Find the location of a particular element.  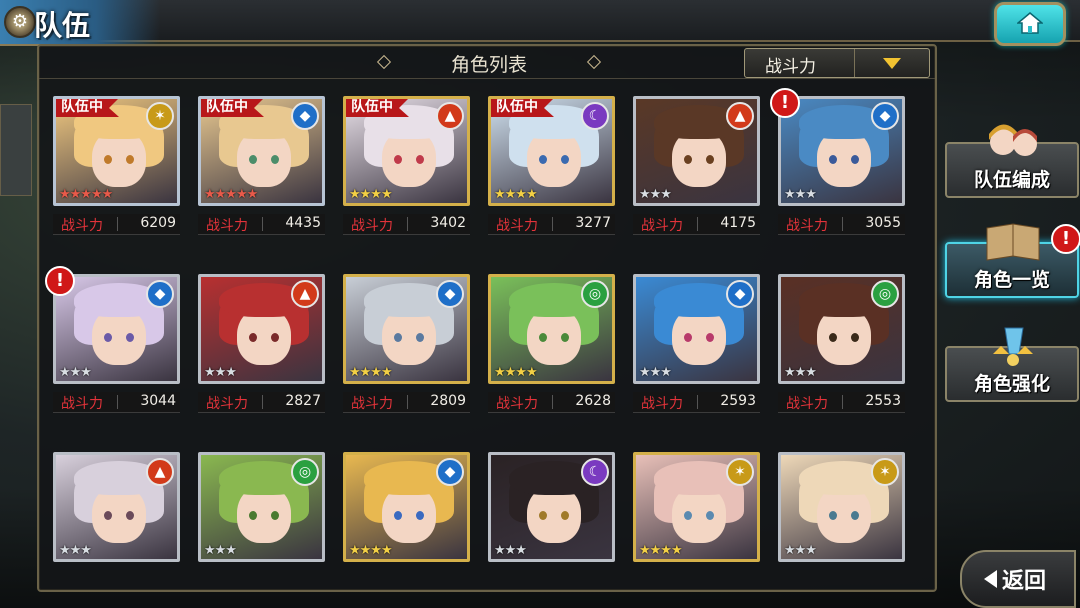

character-card: ☾ ★★★ is located at coordinates (551, 507).